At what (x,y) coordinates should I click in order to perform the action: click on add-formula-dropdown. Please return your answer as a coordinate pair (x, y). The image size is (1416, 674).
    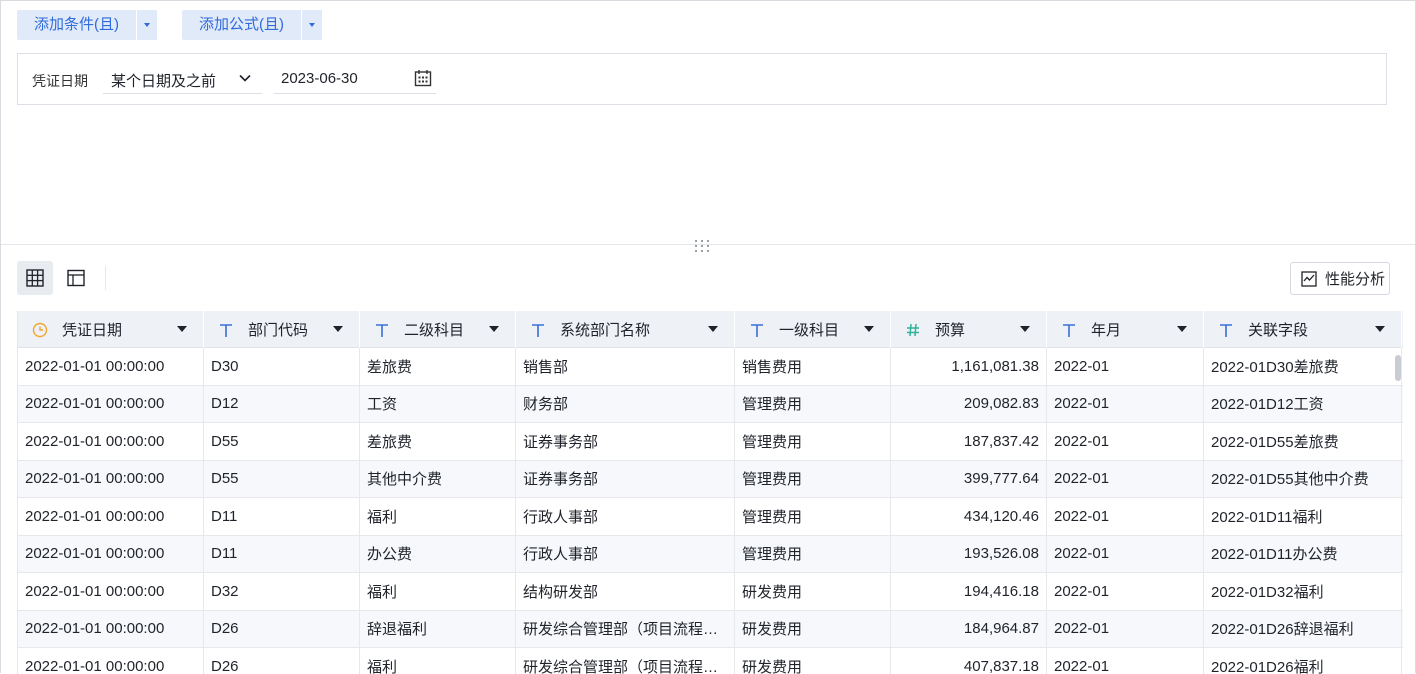
    Looking at the image, I should click on (312, 25).